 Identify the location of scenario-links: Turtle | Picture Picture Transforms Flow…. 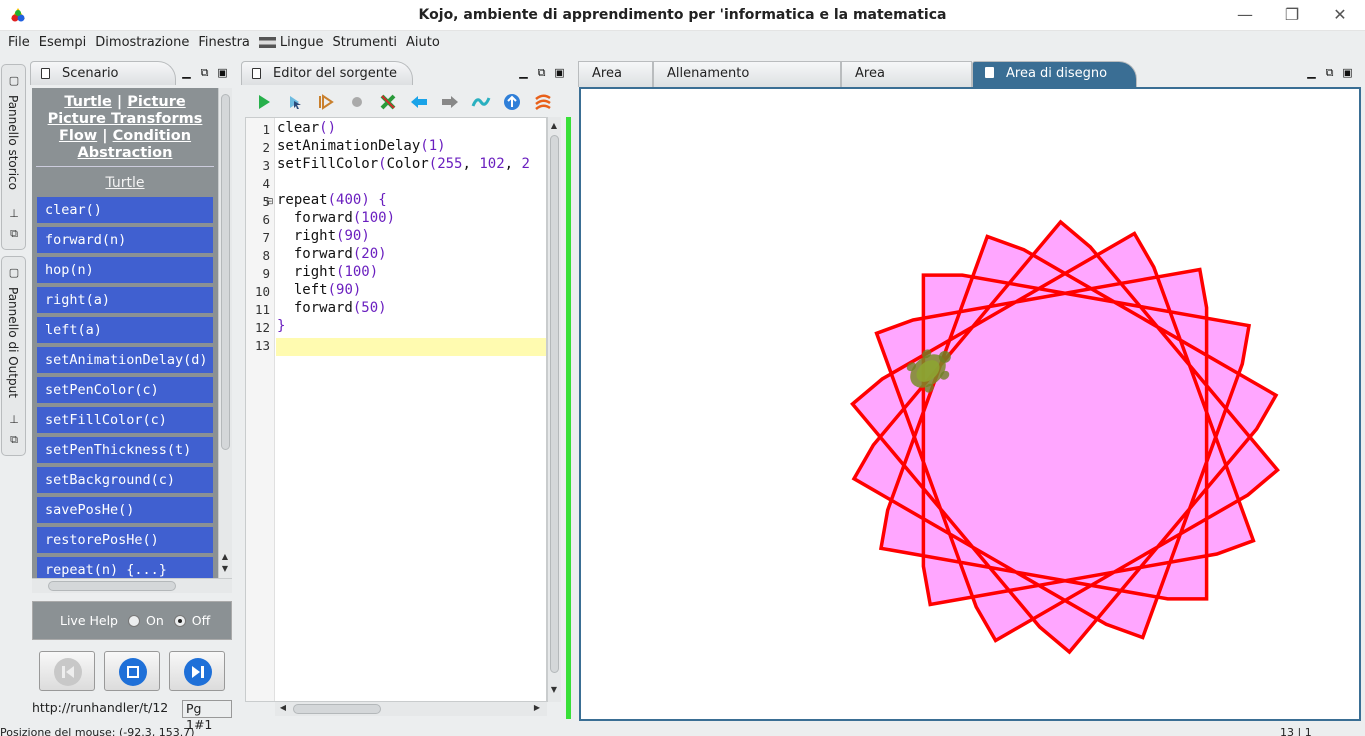
(125, 125).